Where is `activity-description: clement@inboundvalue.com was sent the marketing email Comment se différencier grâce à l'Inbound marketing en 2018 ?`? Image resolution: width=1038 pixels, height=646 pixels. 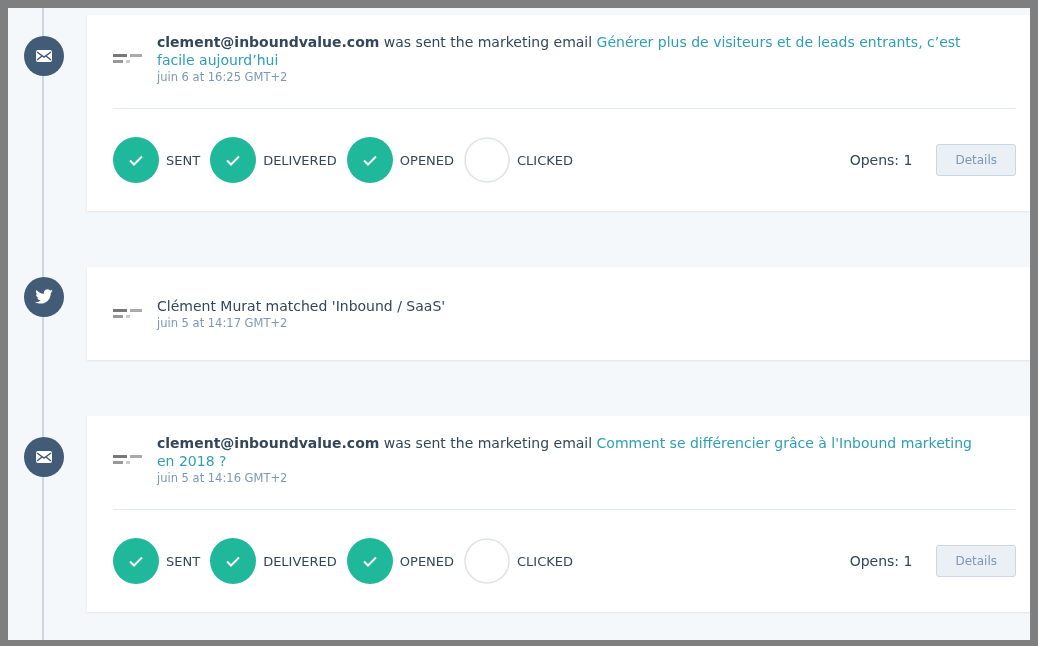
activity-description: clement@inboundvalue.com was sent the marketing email Comment se différencier grâce à l'Inbound marketing en 2018 ? is located at coordinates (565, 452).